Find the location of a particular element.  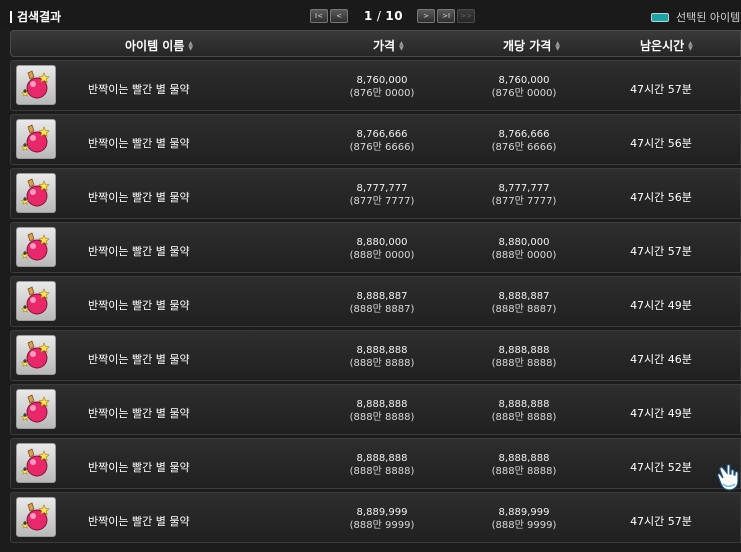

column-header-name: 아이템 이름 ▲ ▼ is located at coordinates (159, 45).